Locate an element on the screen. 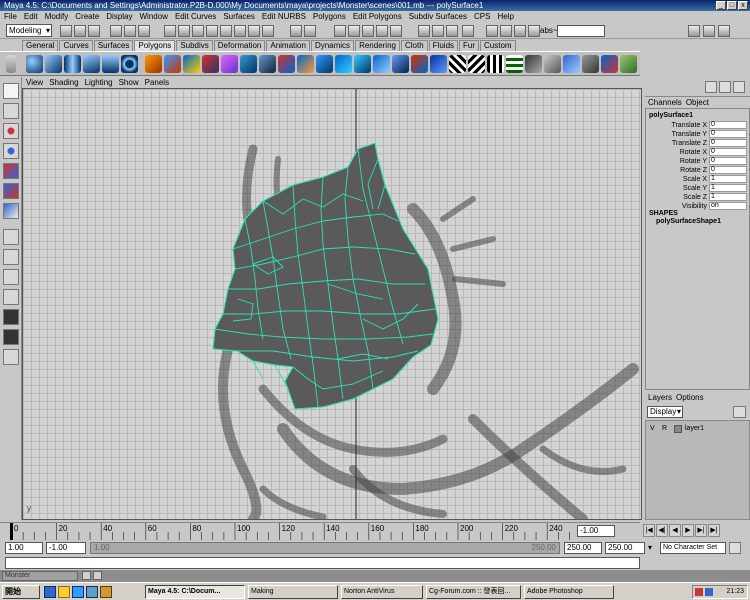 This screenshot has height=600, width=750. step-forward-key-button: ▶| is located at coordinates (701, 530).